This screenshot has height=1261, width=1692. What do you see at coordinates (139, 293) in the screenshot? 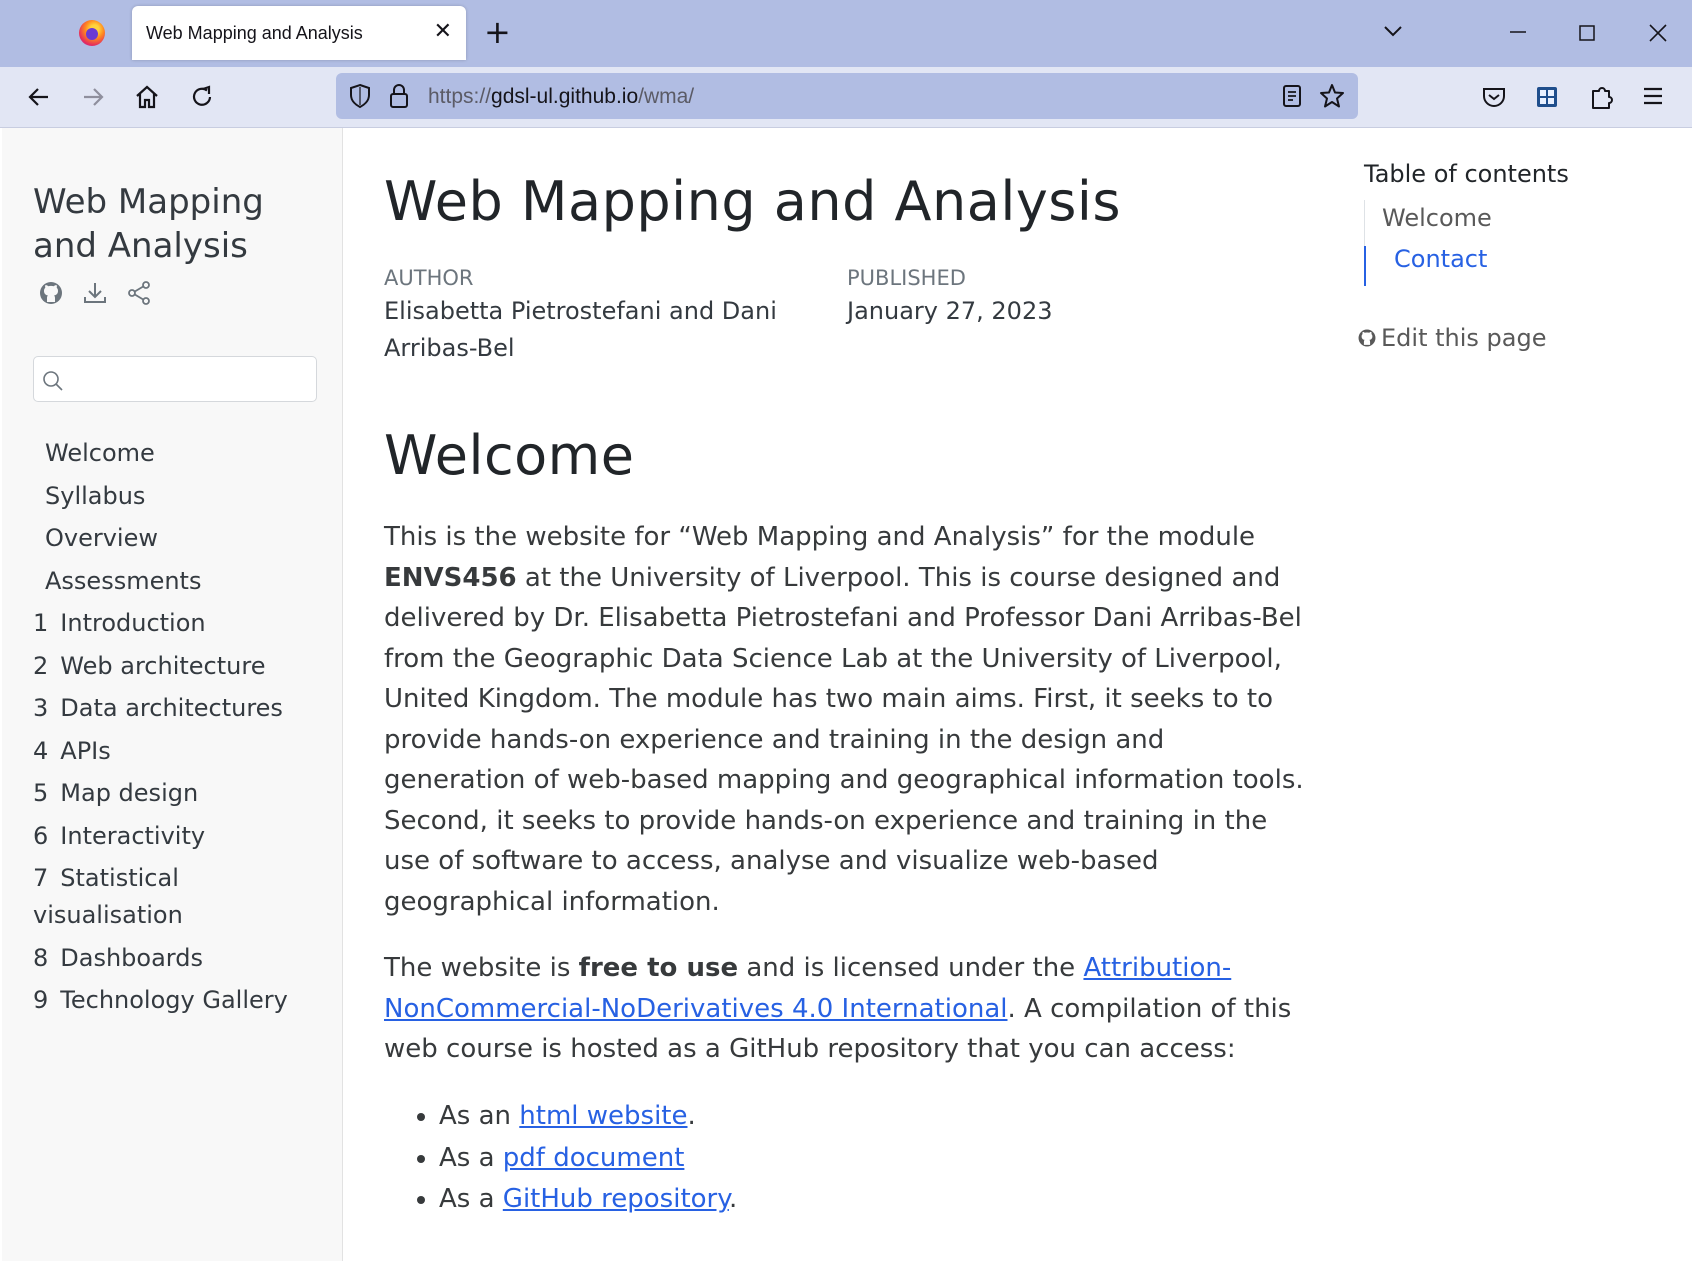
I see `share-icon` at bounding box center [139, 293].